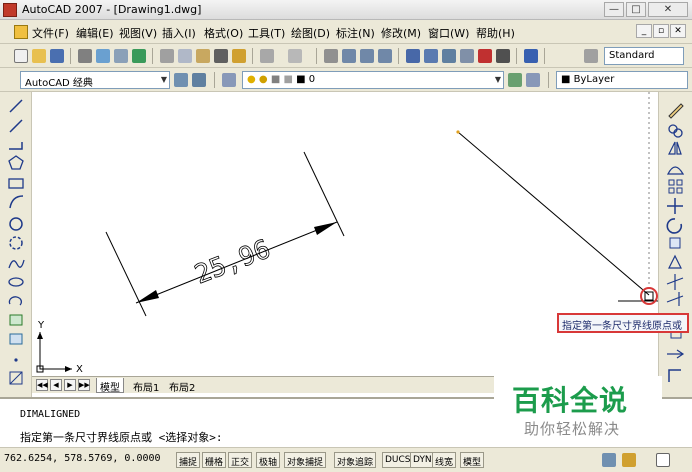  I want to click on properties-icon, so click(413, 56).